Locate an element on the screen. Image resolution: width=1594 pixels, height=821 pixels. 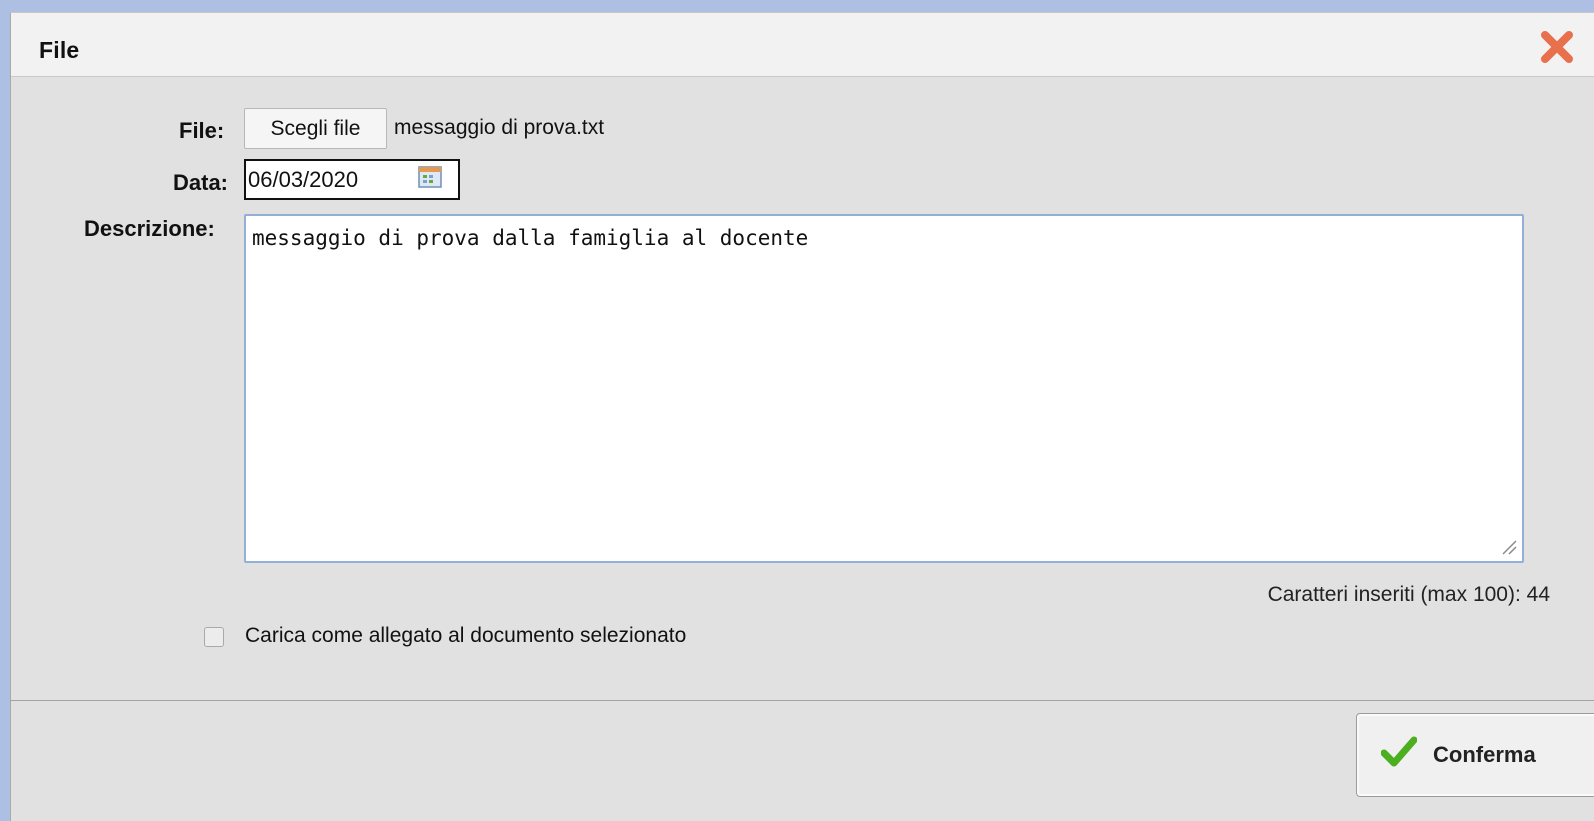
calendar-icon is located at coordinates (430, 177).